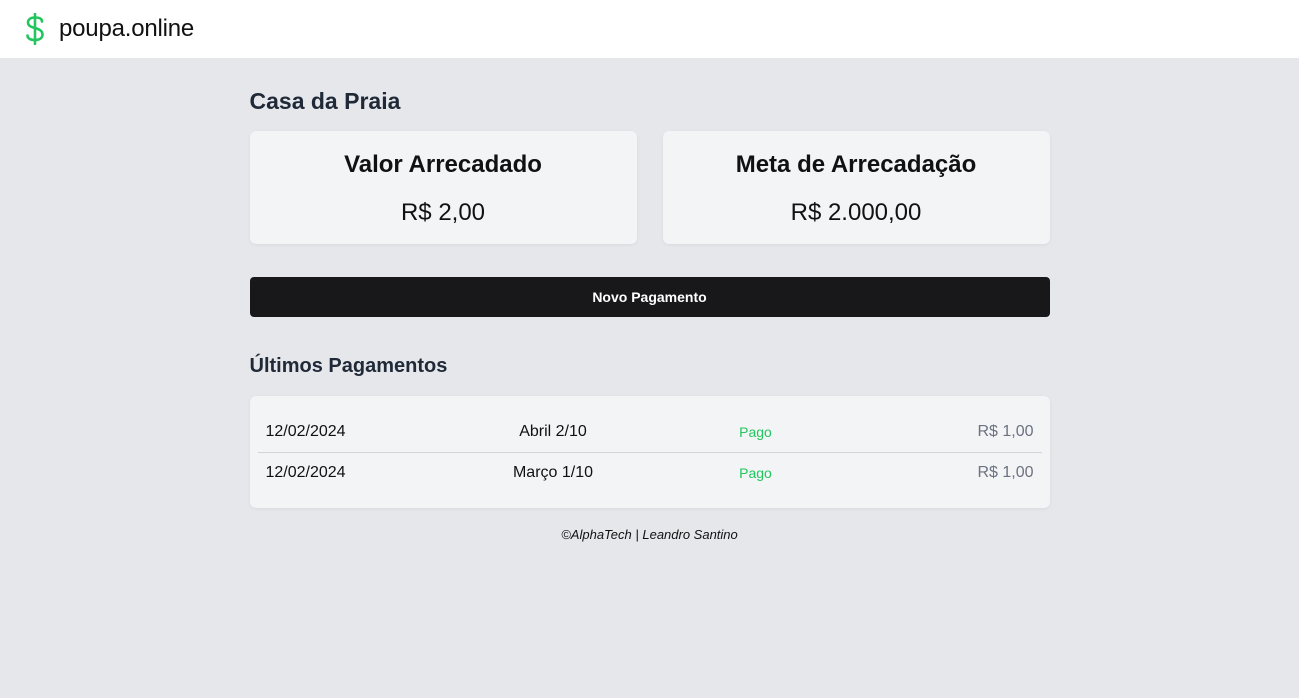 The width and height of the screenshot is (1299, 698). I want to click on new-payment-button: Novo Pagamento, so click(649, 297).